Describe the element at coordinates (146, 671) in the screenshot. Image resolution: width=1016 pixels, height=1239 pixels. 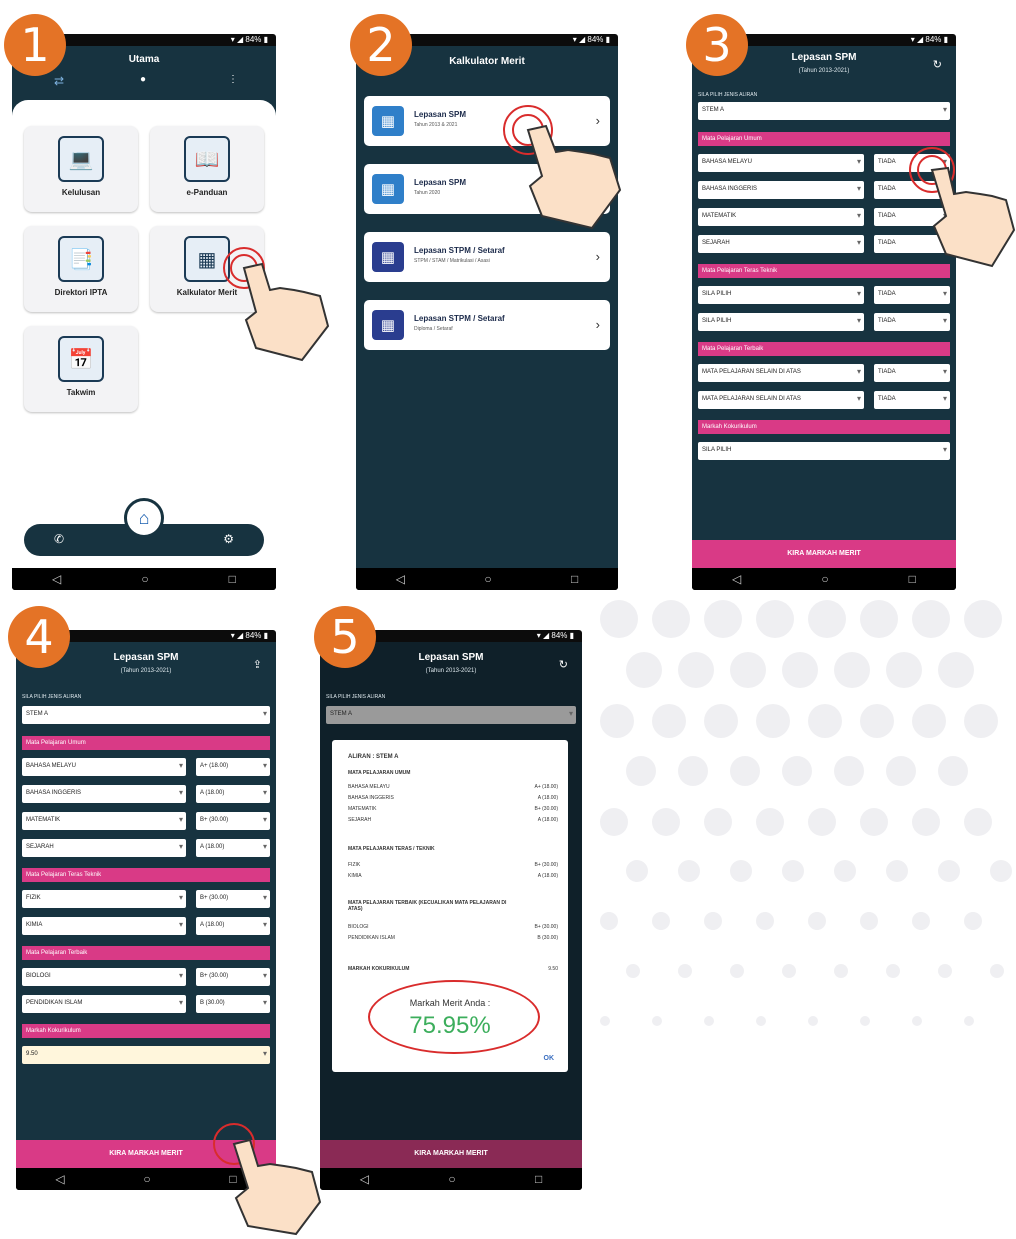
I see `page-subtitle: (Tahun 2013-2021)` at that location.